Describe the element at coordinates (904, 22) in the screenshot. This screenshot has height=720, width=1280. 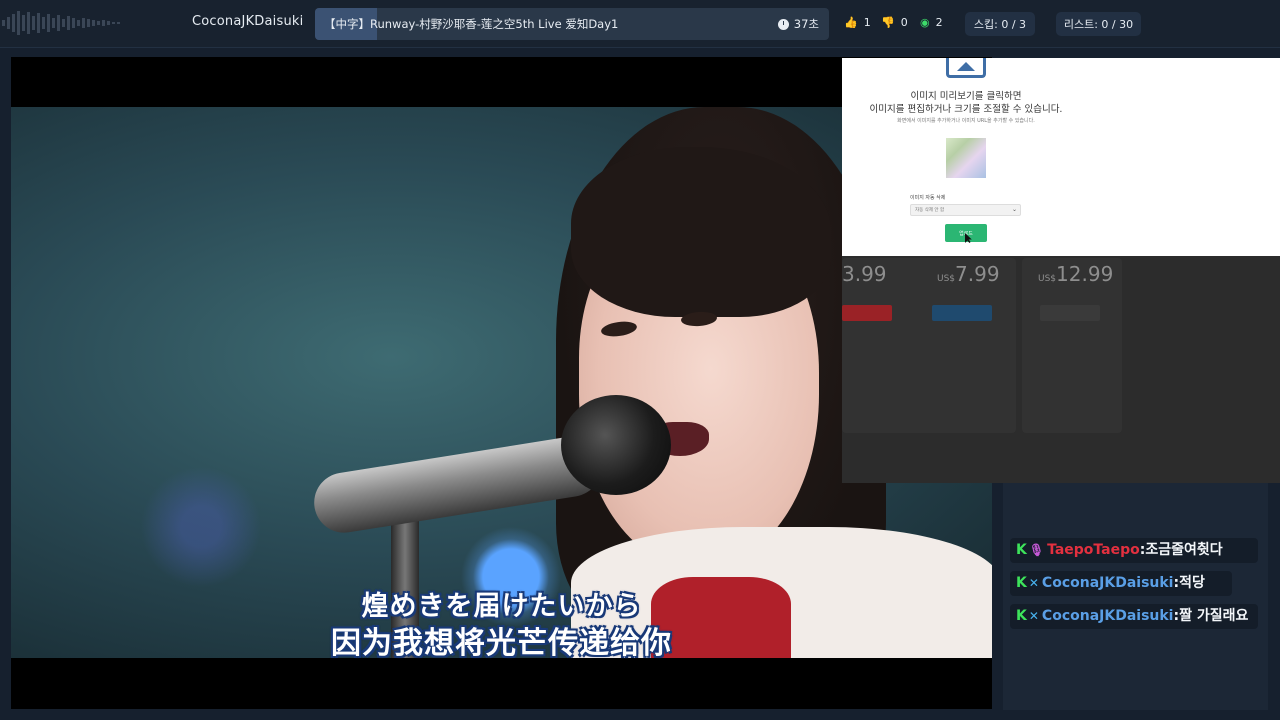
I see `dislike-count: 0` at that location.